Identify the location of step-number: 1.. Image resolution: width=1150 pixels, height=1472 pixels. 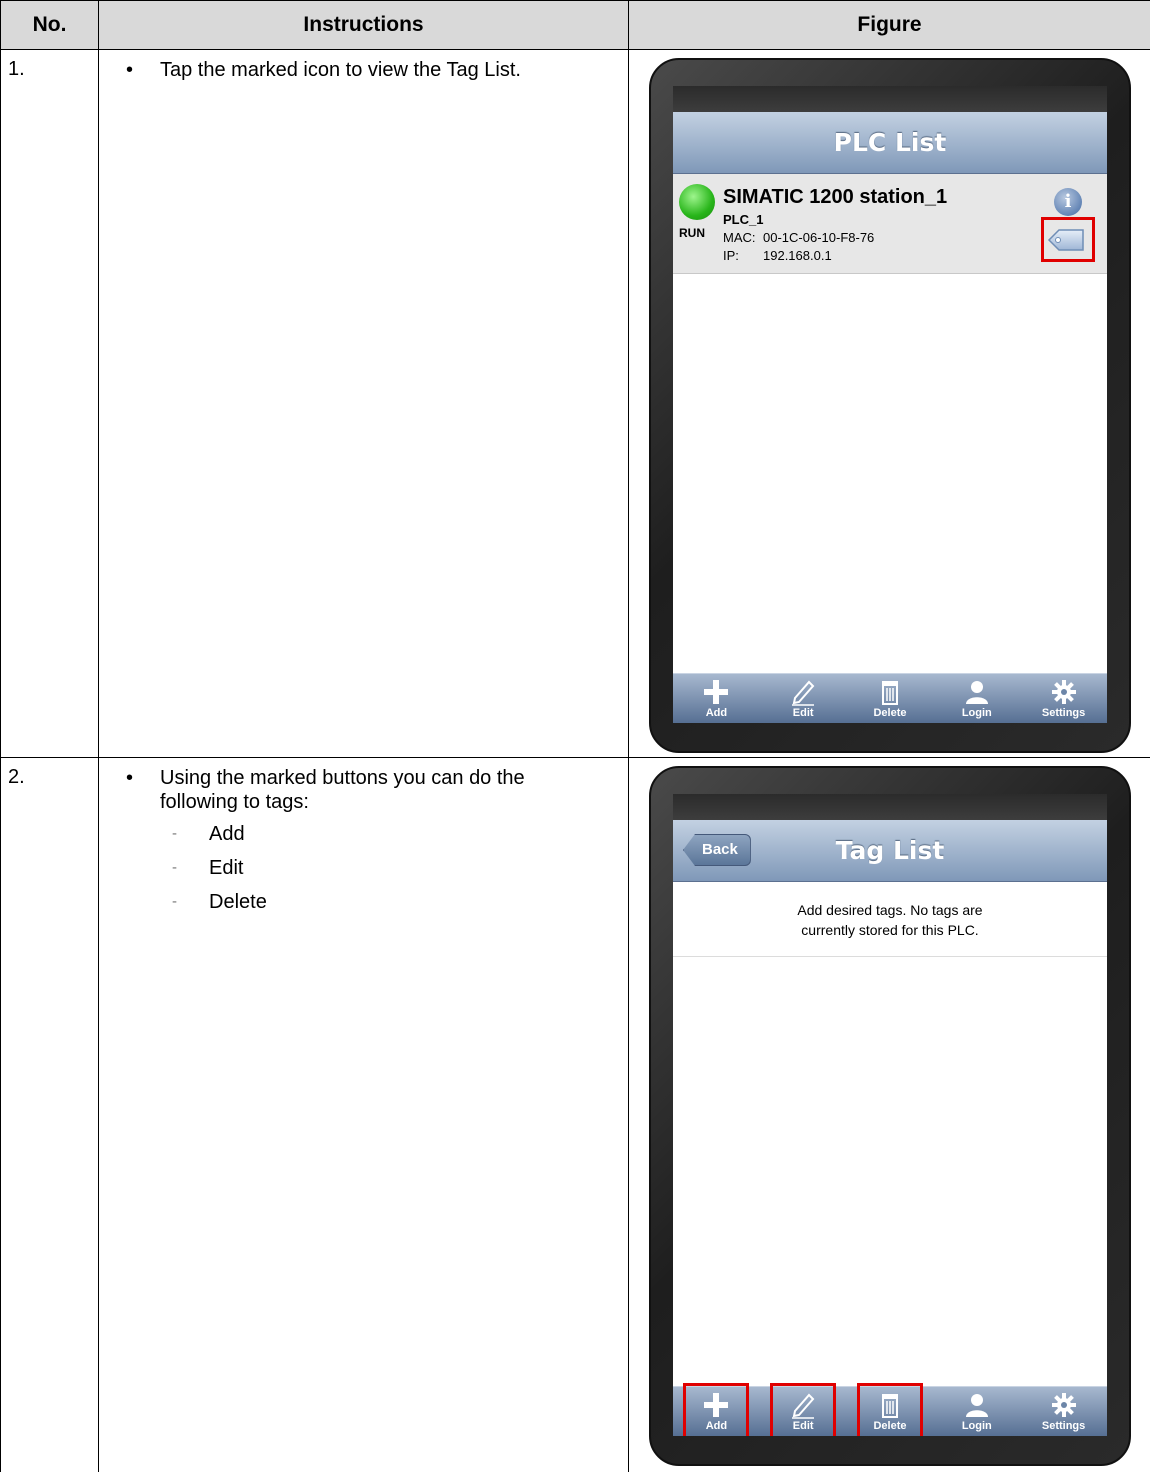
(49, 403).